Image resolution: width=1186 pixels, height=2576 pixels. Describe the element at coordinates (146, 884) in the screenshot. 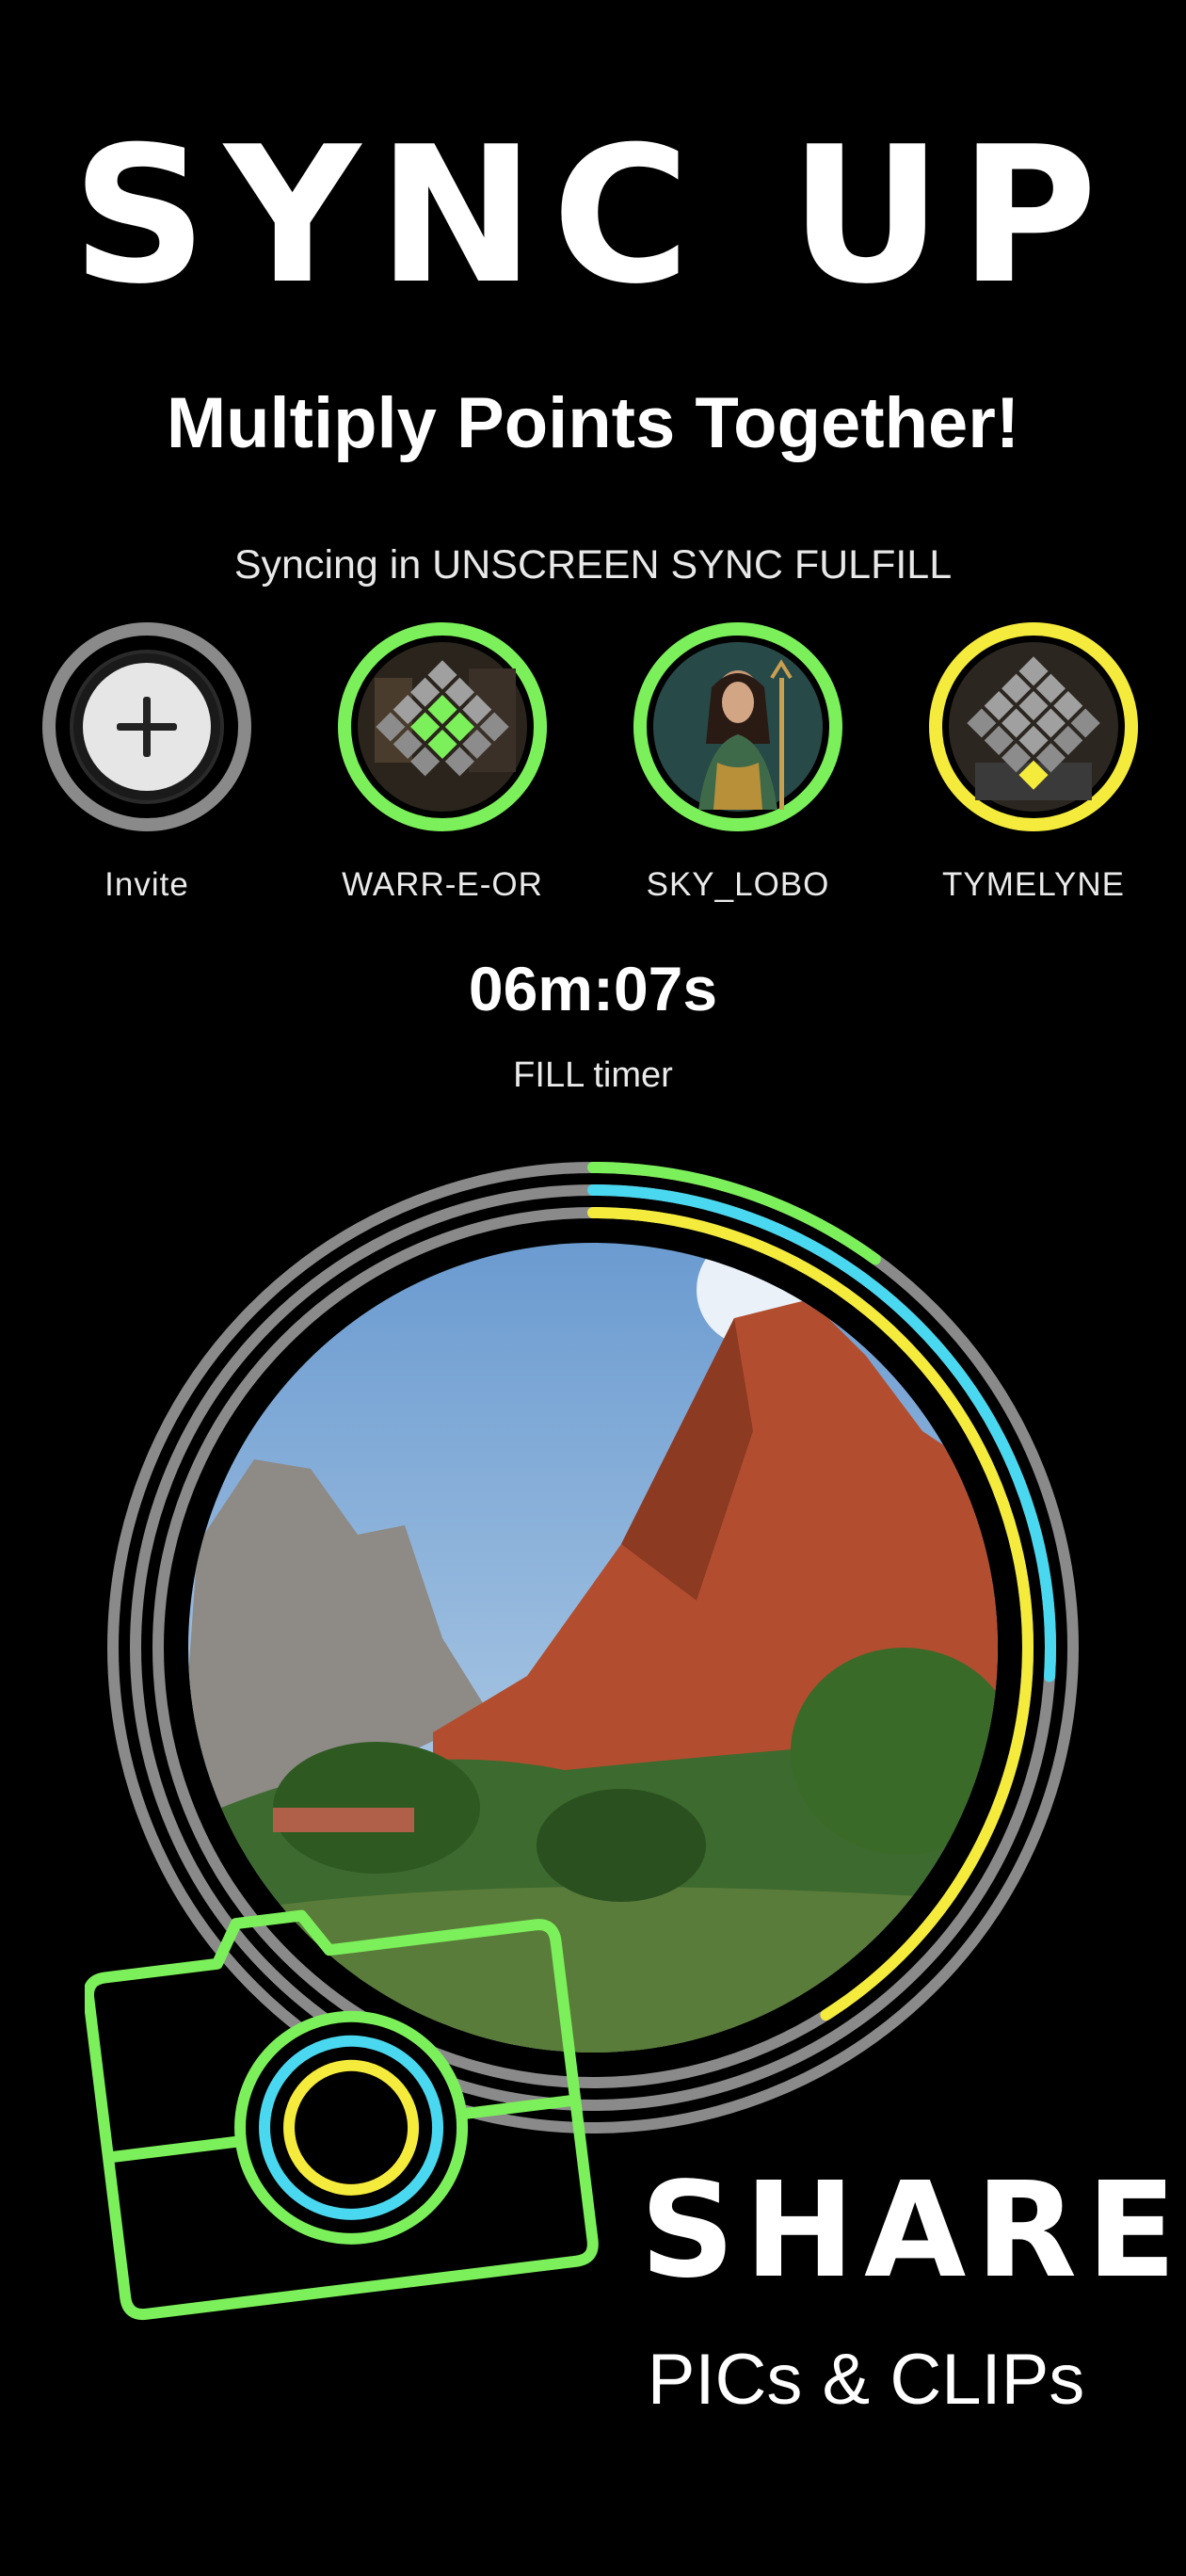

I see `member-name: Invite` at that location.